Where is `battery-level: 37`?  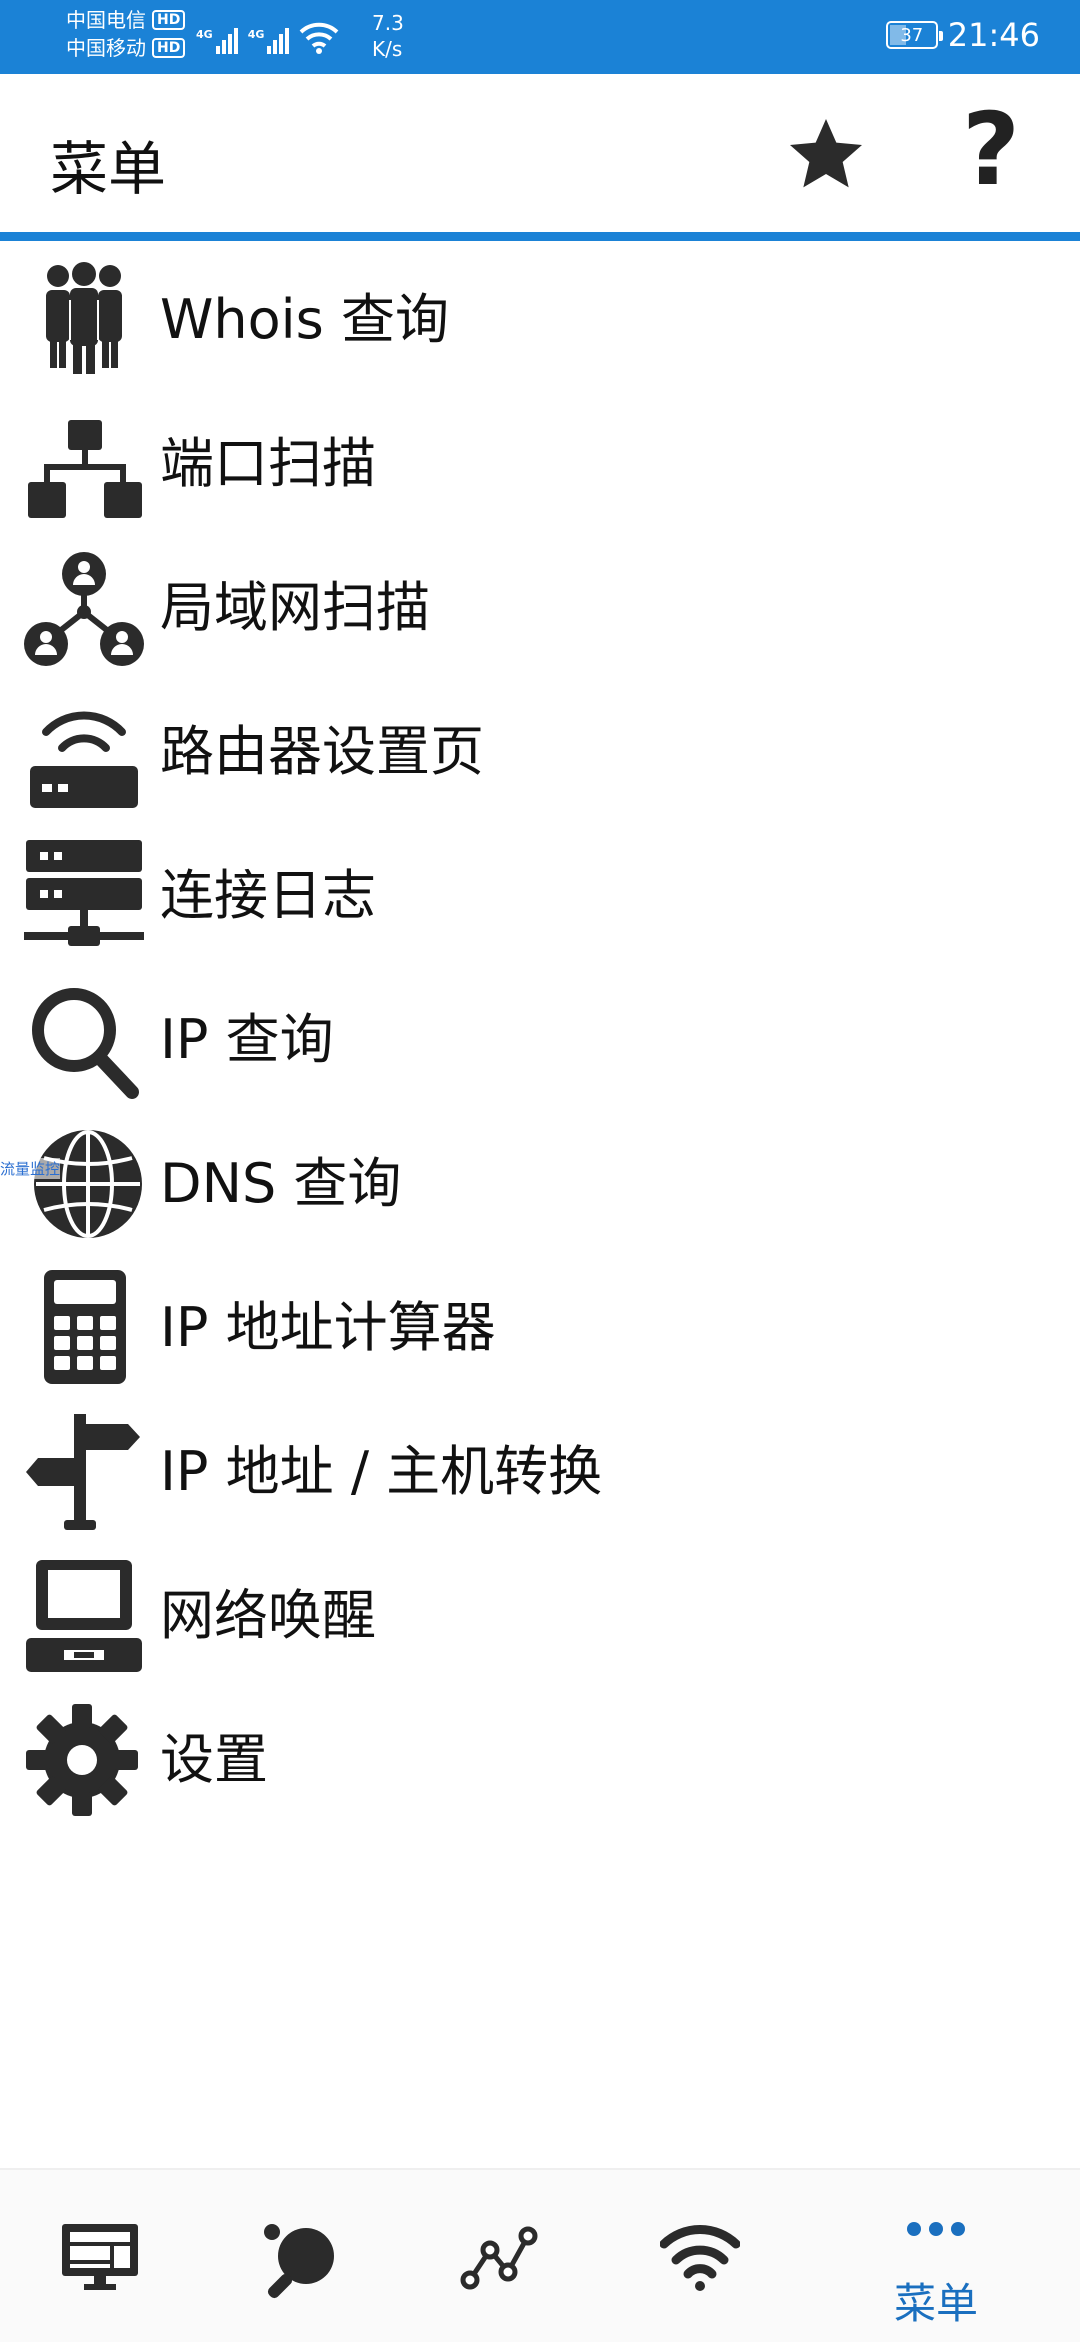 battery-level: 37 is located at coordinates (912, 35).